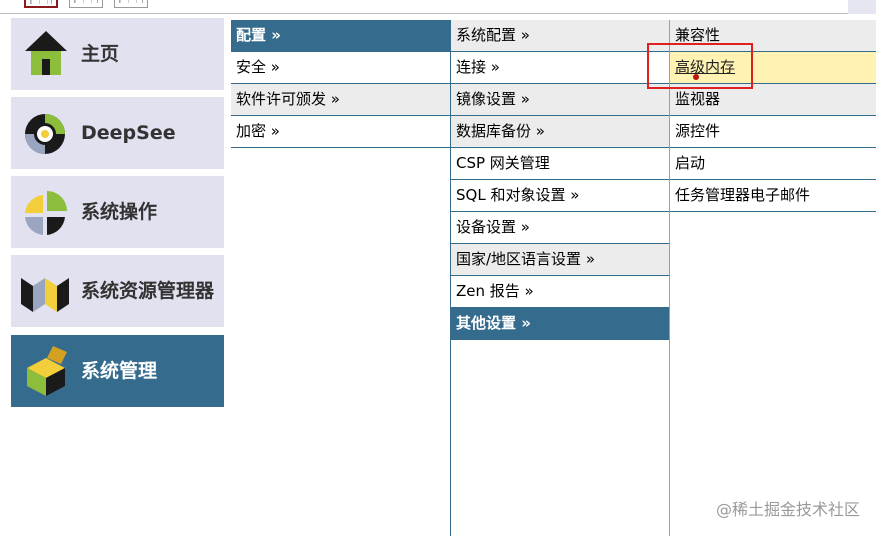  What do you see at coordinates (100, 54) in the screenshot?
I see `nav-home-label: 主页` at bounding box center [100, 54].